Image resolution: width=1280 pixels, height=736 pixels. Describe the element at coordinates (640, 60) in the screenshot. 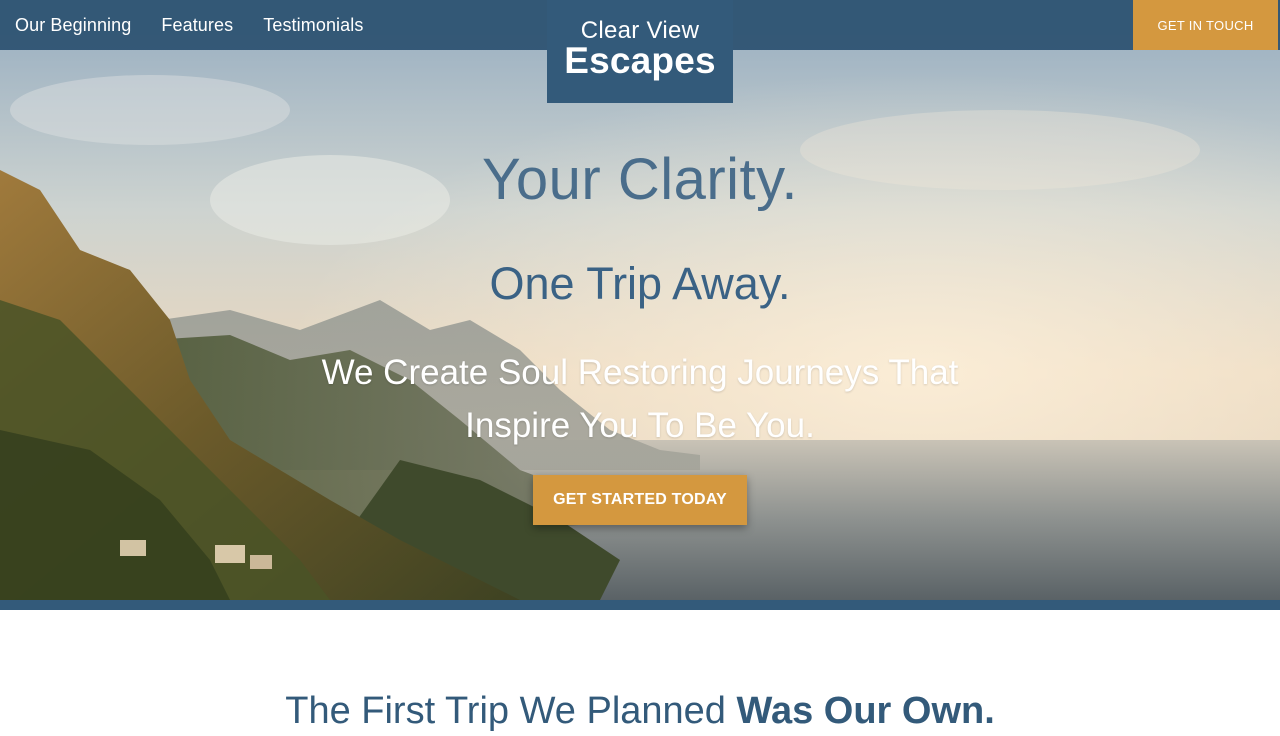

I see `logo-line-escapes: Escapes` at that location.